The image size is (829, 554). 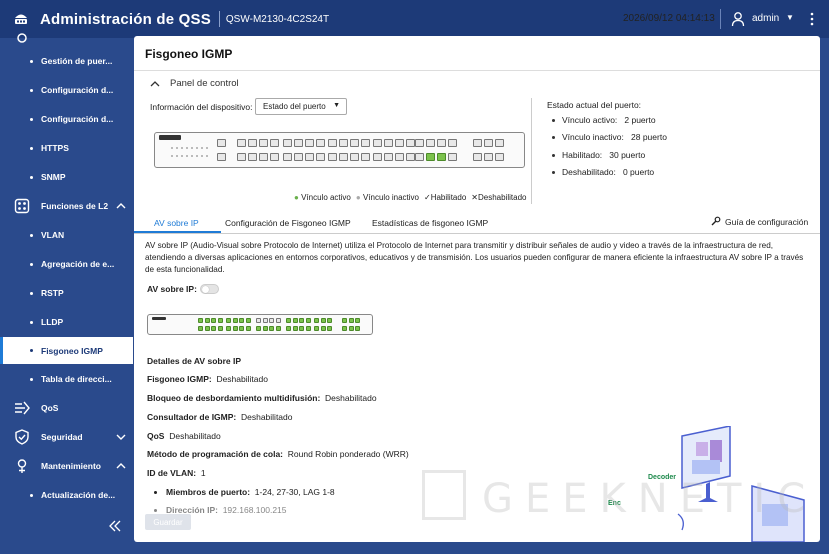 What do you see at coordinates (168, 522) in the screenshot?
I see `save-button: Guardar` at bounding box center [168, 522].